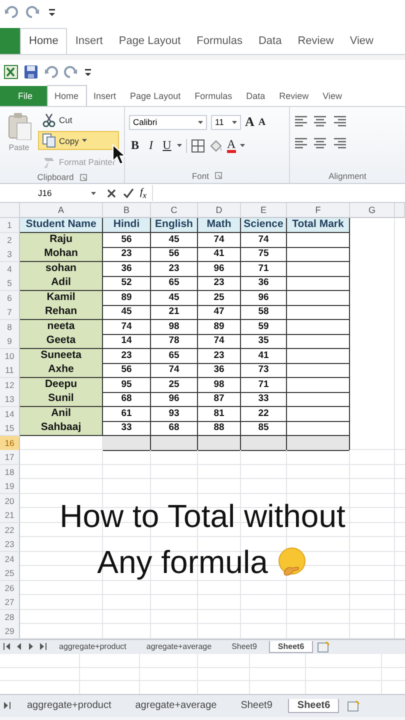  I want to click on fill-color-icon, so click(216, 145).